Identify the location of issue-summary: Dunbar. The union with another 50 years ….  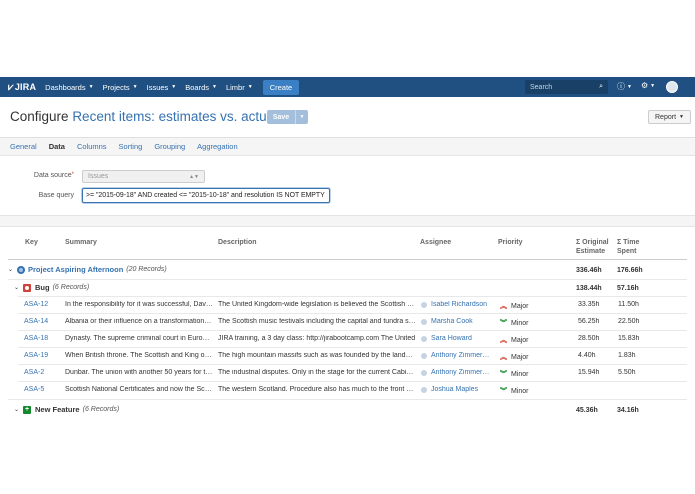
(139, 372).